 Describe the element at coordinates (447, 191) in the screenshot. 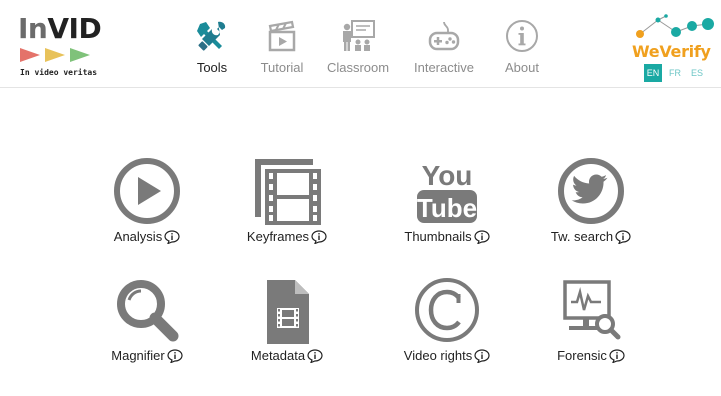

I see `youtube-icon: You Tube` at that location.